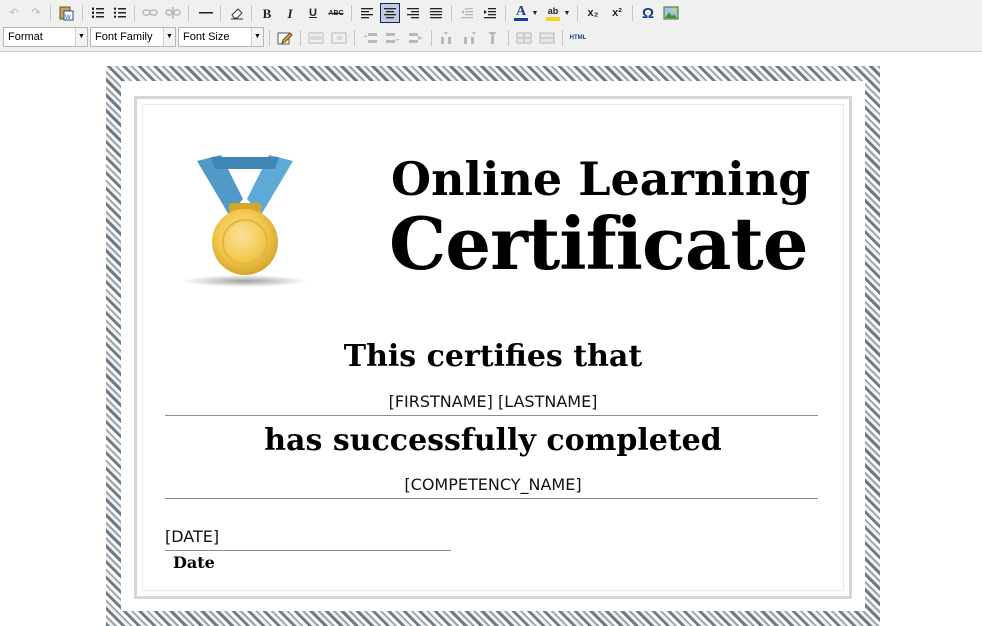 Image resolution: width=982 pixels, height=626 pixels. I want to click on align-right-icon, so click(413, 13).